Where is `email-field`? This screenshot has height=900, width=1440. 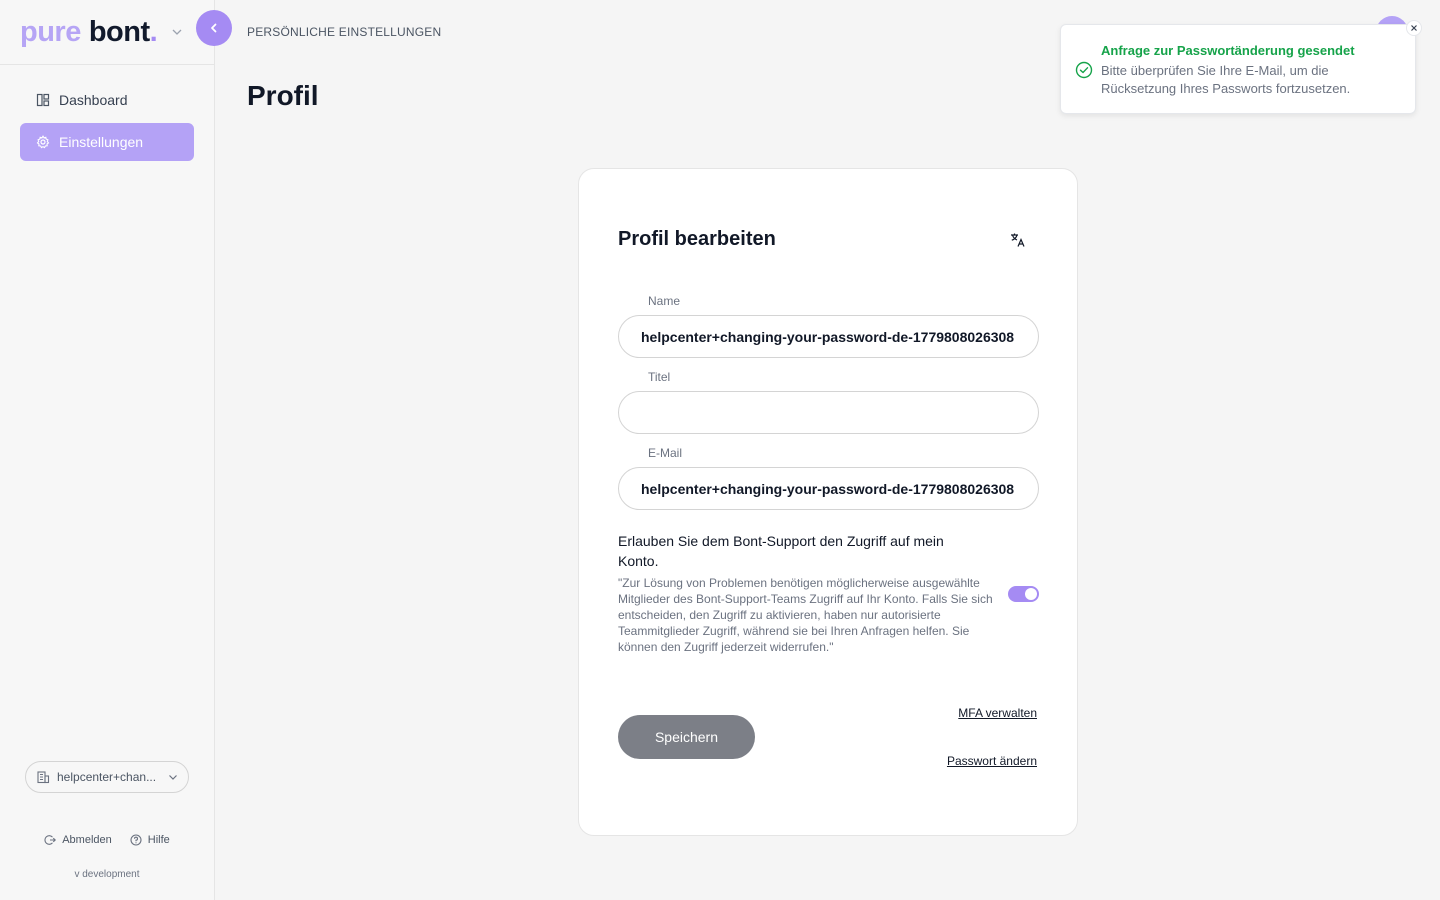 email-field is located at coordinates (828, 488).